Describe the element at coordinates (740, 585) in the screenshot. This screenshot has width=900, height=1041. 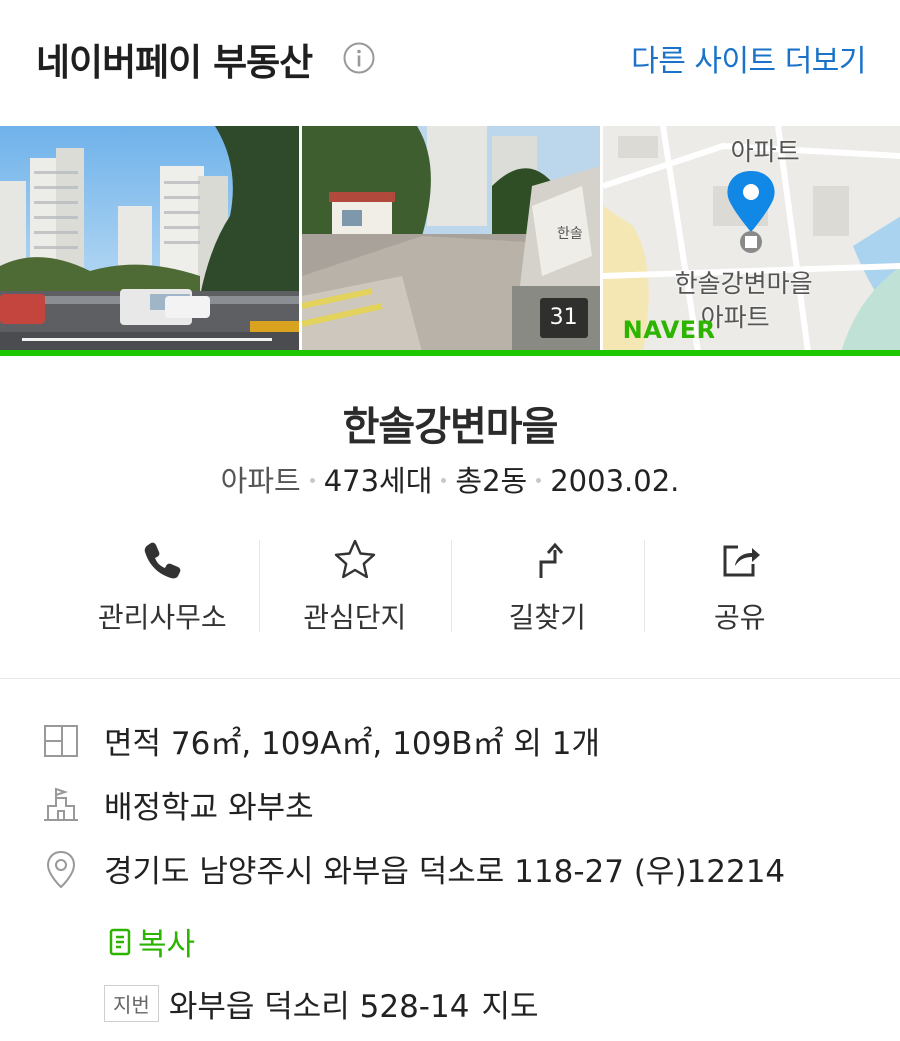
I see `share-button: 공유` at that location.